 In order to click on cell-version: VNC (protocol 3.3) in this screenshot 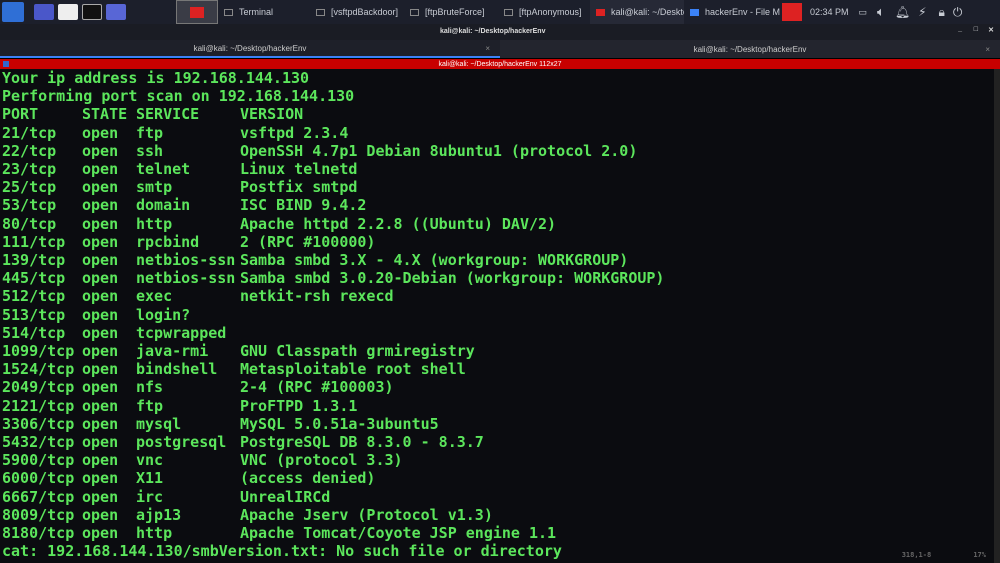, I will do `click(321, 460)`.